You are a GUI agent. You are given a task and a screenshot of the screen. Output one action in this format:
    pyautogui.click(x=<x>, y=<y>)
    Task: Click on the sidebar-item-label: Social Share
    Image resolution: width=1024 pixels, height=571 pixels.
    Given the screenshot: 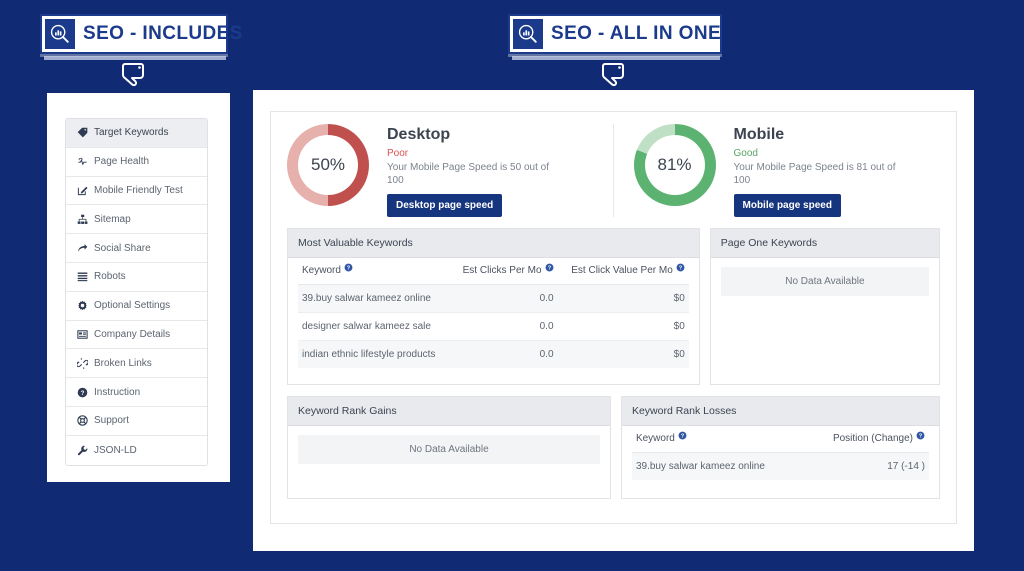 What is the action you would take?
    pyautogui.click(x=122, y=248)
    